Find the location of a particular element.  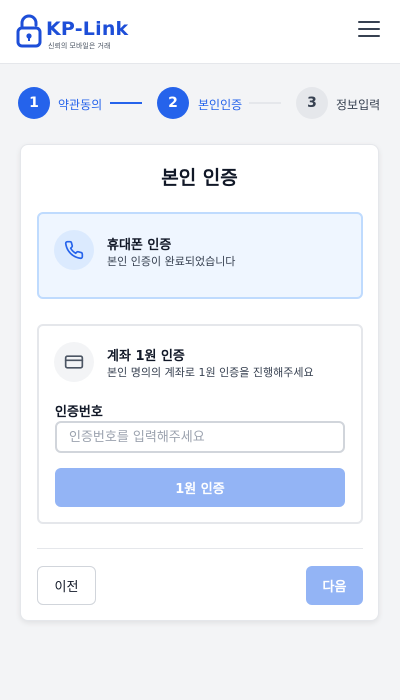

bank-option-title: 계좌 1원 인증 is located at coordinates (146, 356).